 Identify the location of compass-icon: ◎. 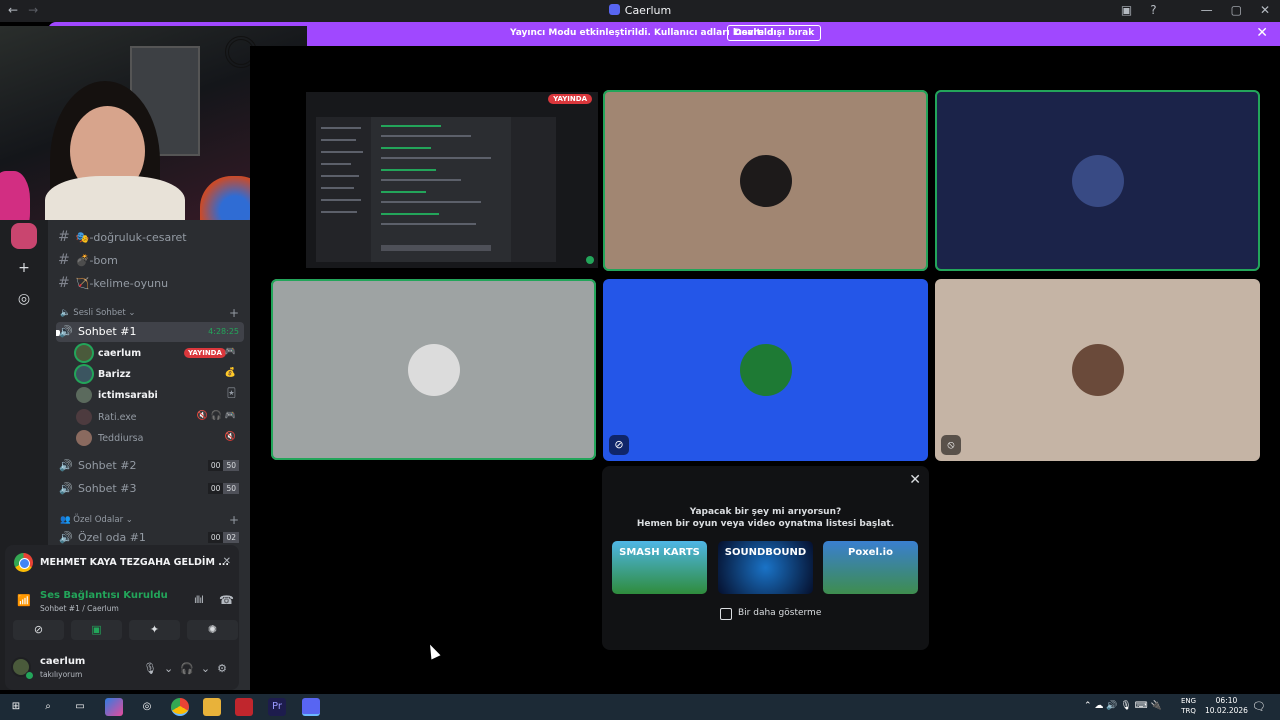
(24, 299).